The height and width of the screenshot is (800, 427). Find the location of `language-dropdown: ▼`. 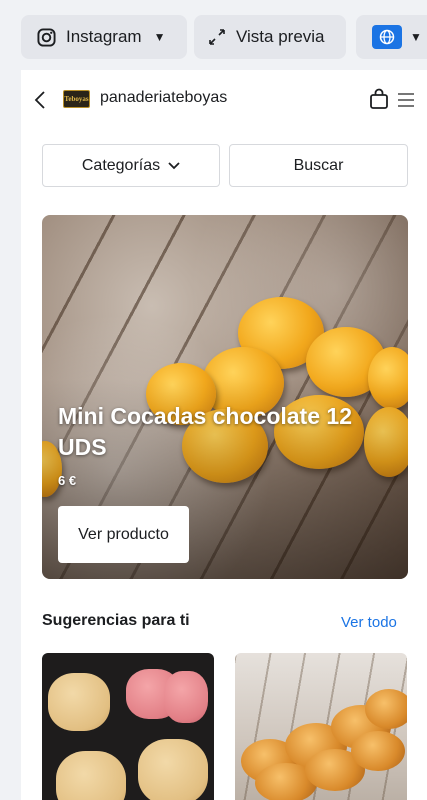

language-dropdown: ▼ is located at coordinates (391, 37).